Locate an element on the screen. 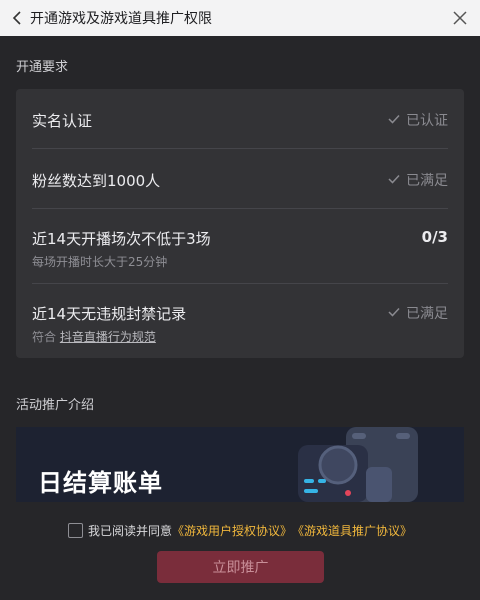 The height and width of the screenshot is (600, 480). user-authorization-agreement-link: 《游戏用户授权协议》 is located at coordinates (232, 530).